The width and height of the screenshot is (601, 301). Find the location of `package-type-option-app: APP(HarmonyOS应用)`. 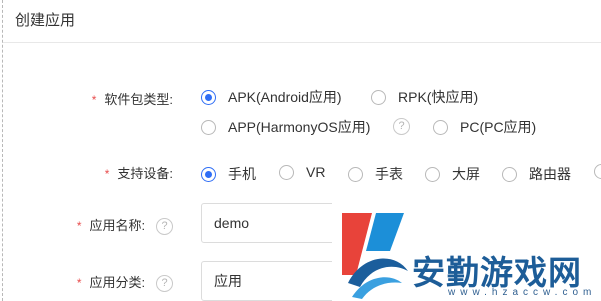

package-type-option-app: APP(HarmonyOS应用) is located at coordinates (285, 127).